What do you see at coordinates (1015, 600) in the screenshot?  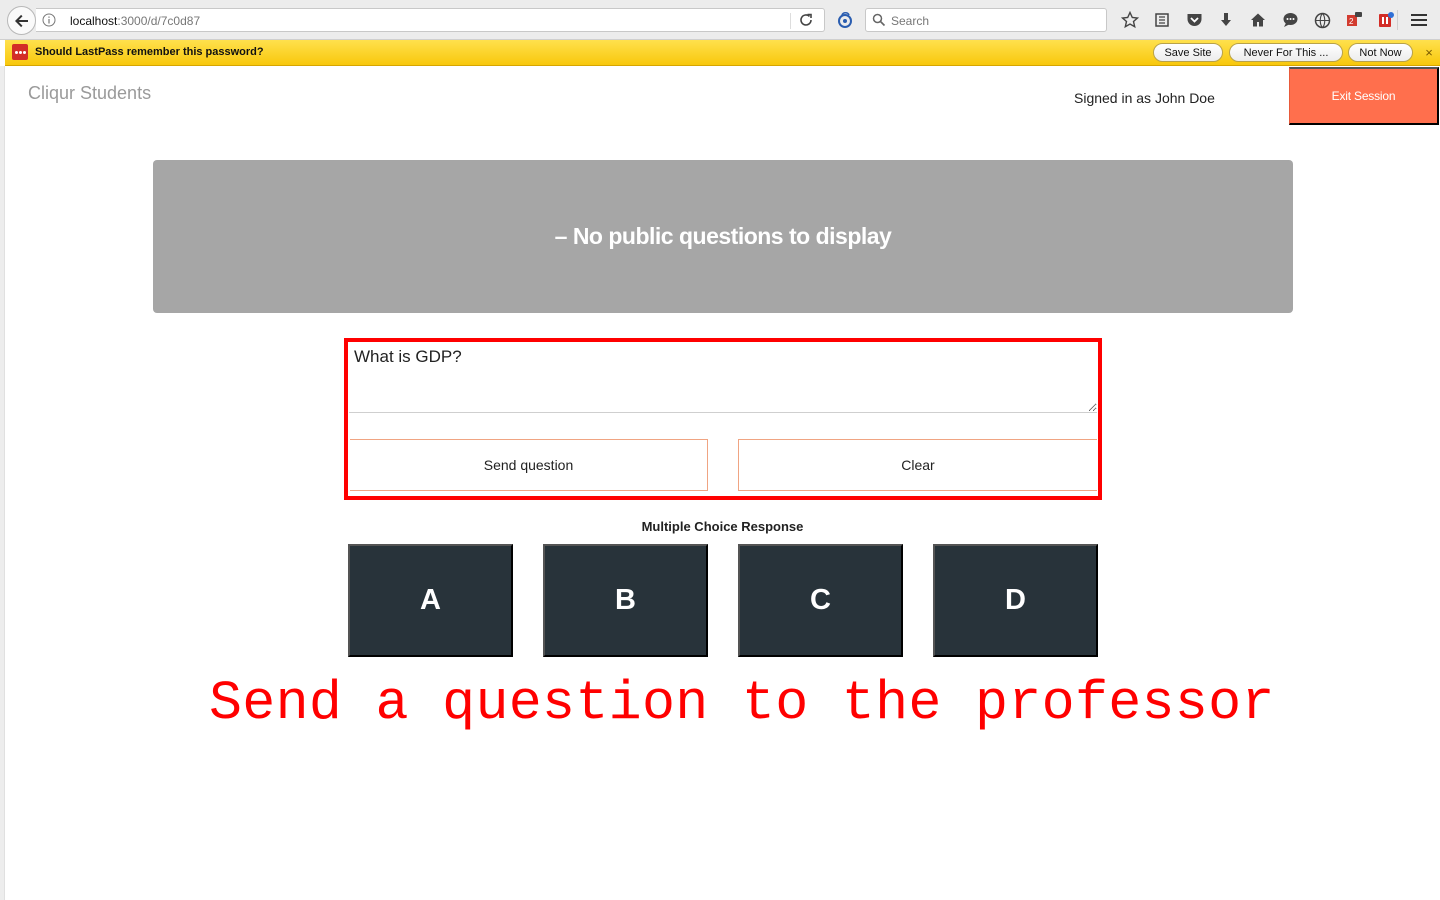 I see `choice-d-button: D` at bounding box center [1015, 600].